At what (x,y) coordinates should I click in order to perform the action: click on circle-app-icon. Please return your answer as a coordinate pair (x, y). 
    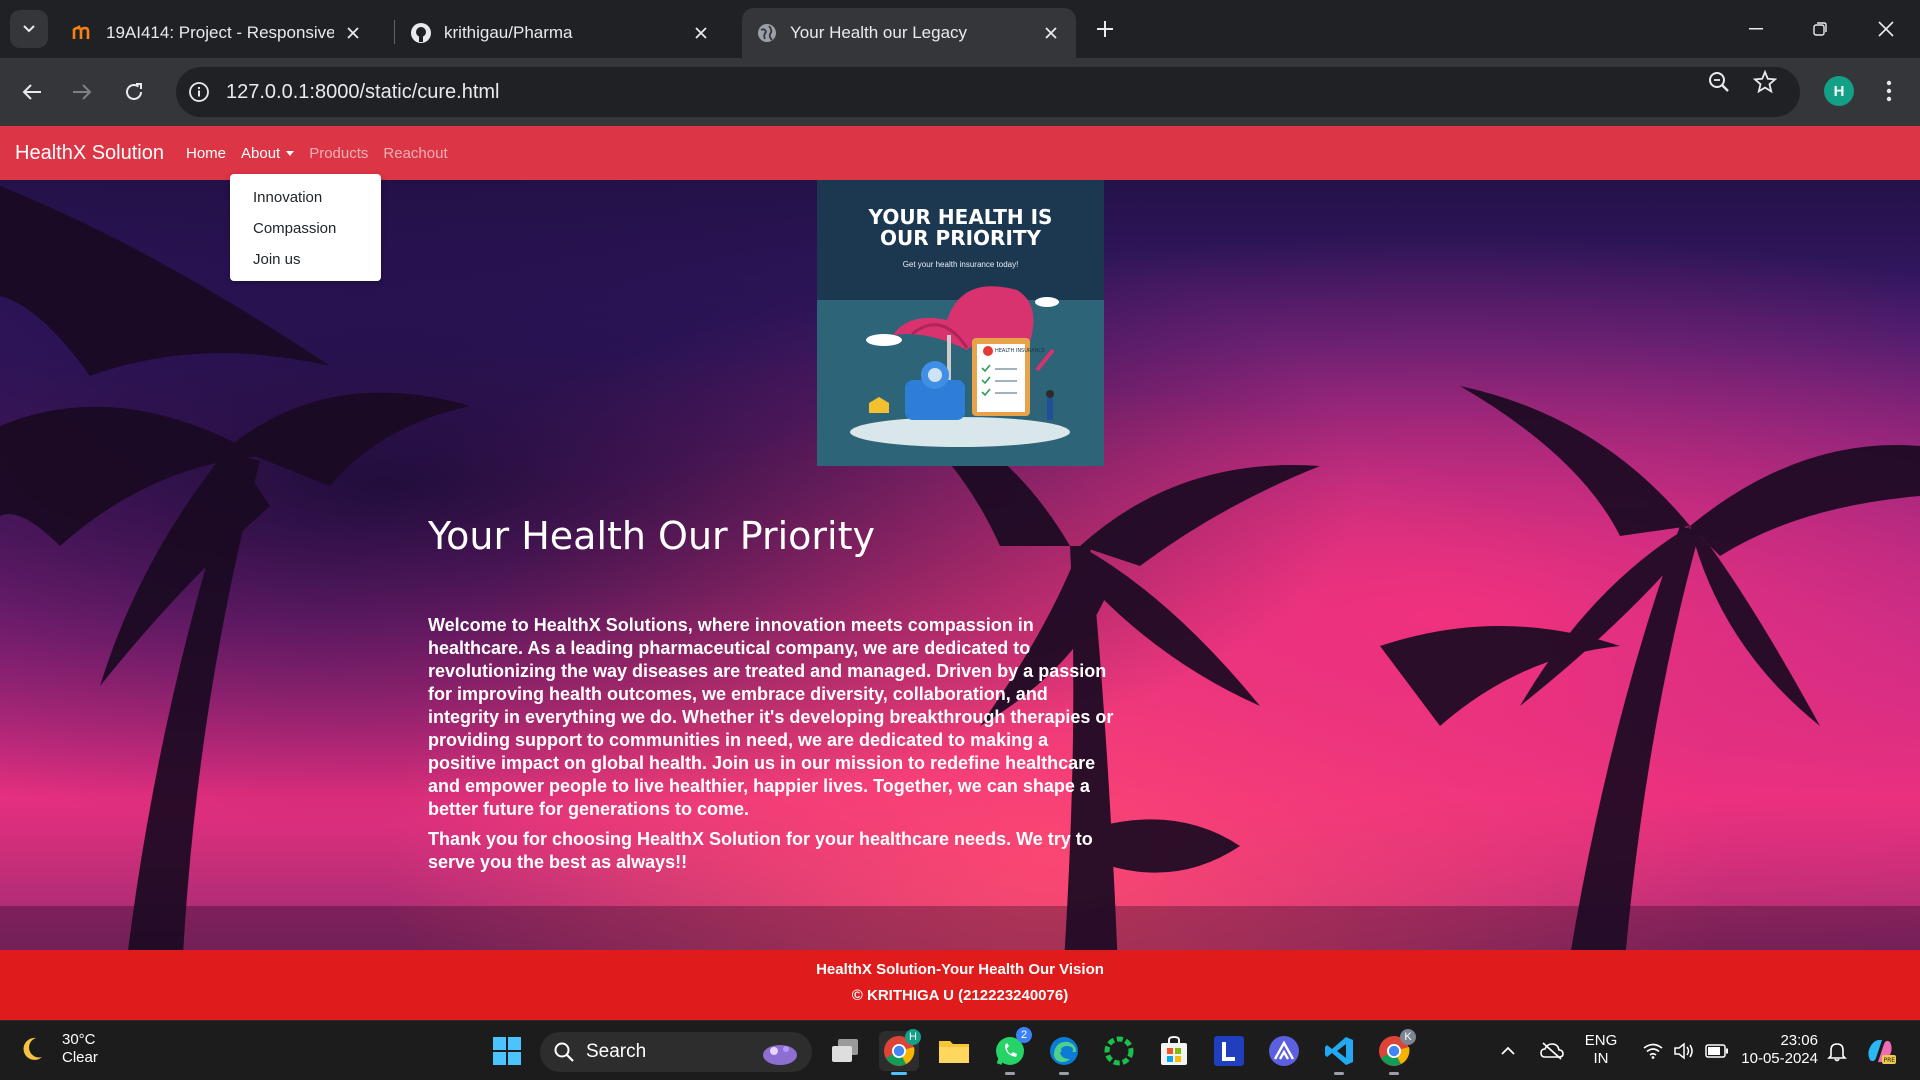
    Looking at the image, I should click on (1119, 1051).